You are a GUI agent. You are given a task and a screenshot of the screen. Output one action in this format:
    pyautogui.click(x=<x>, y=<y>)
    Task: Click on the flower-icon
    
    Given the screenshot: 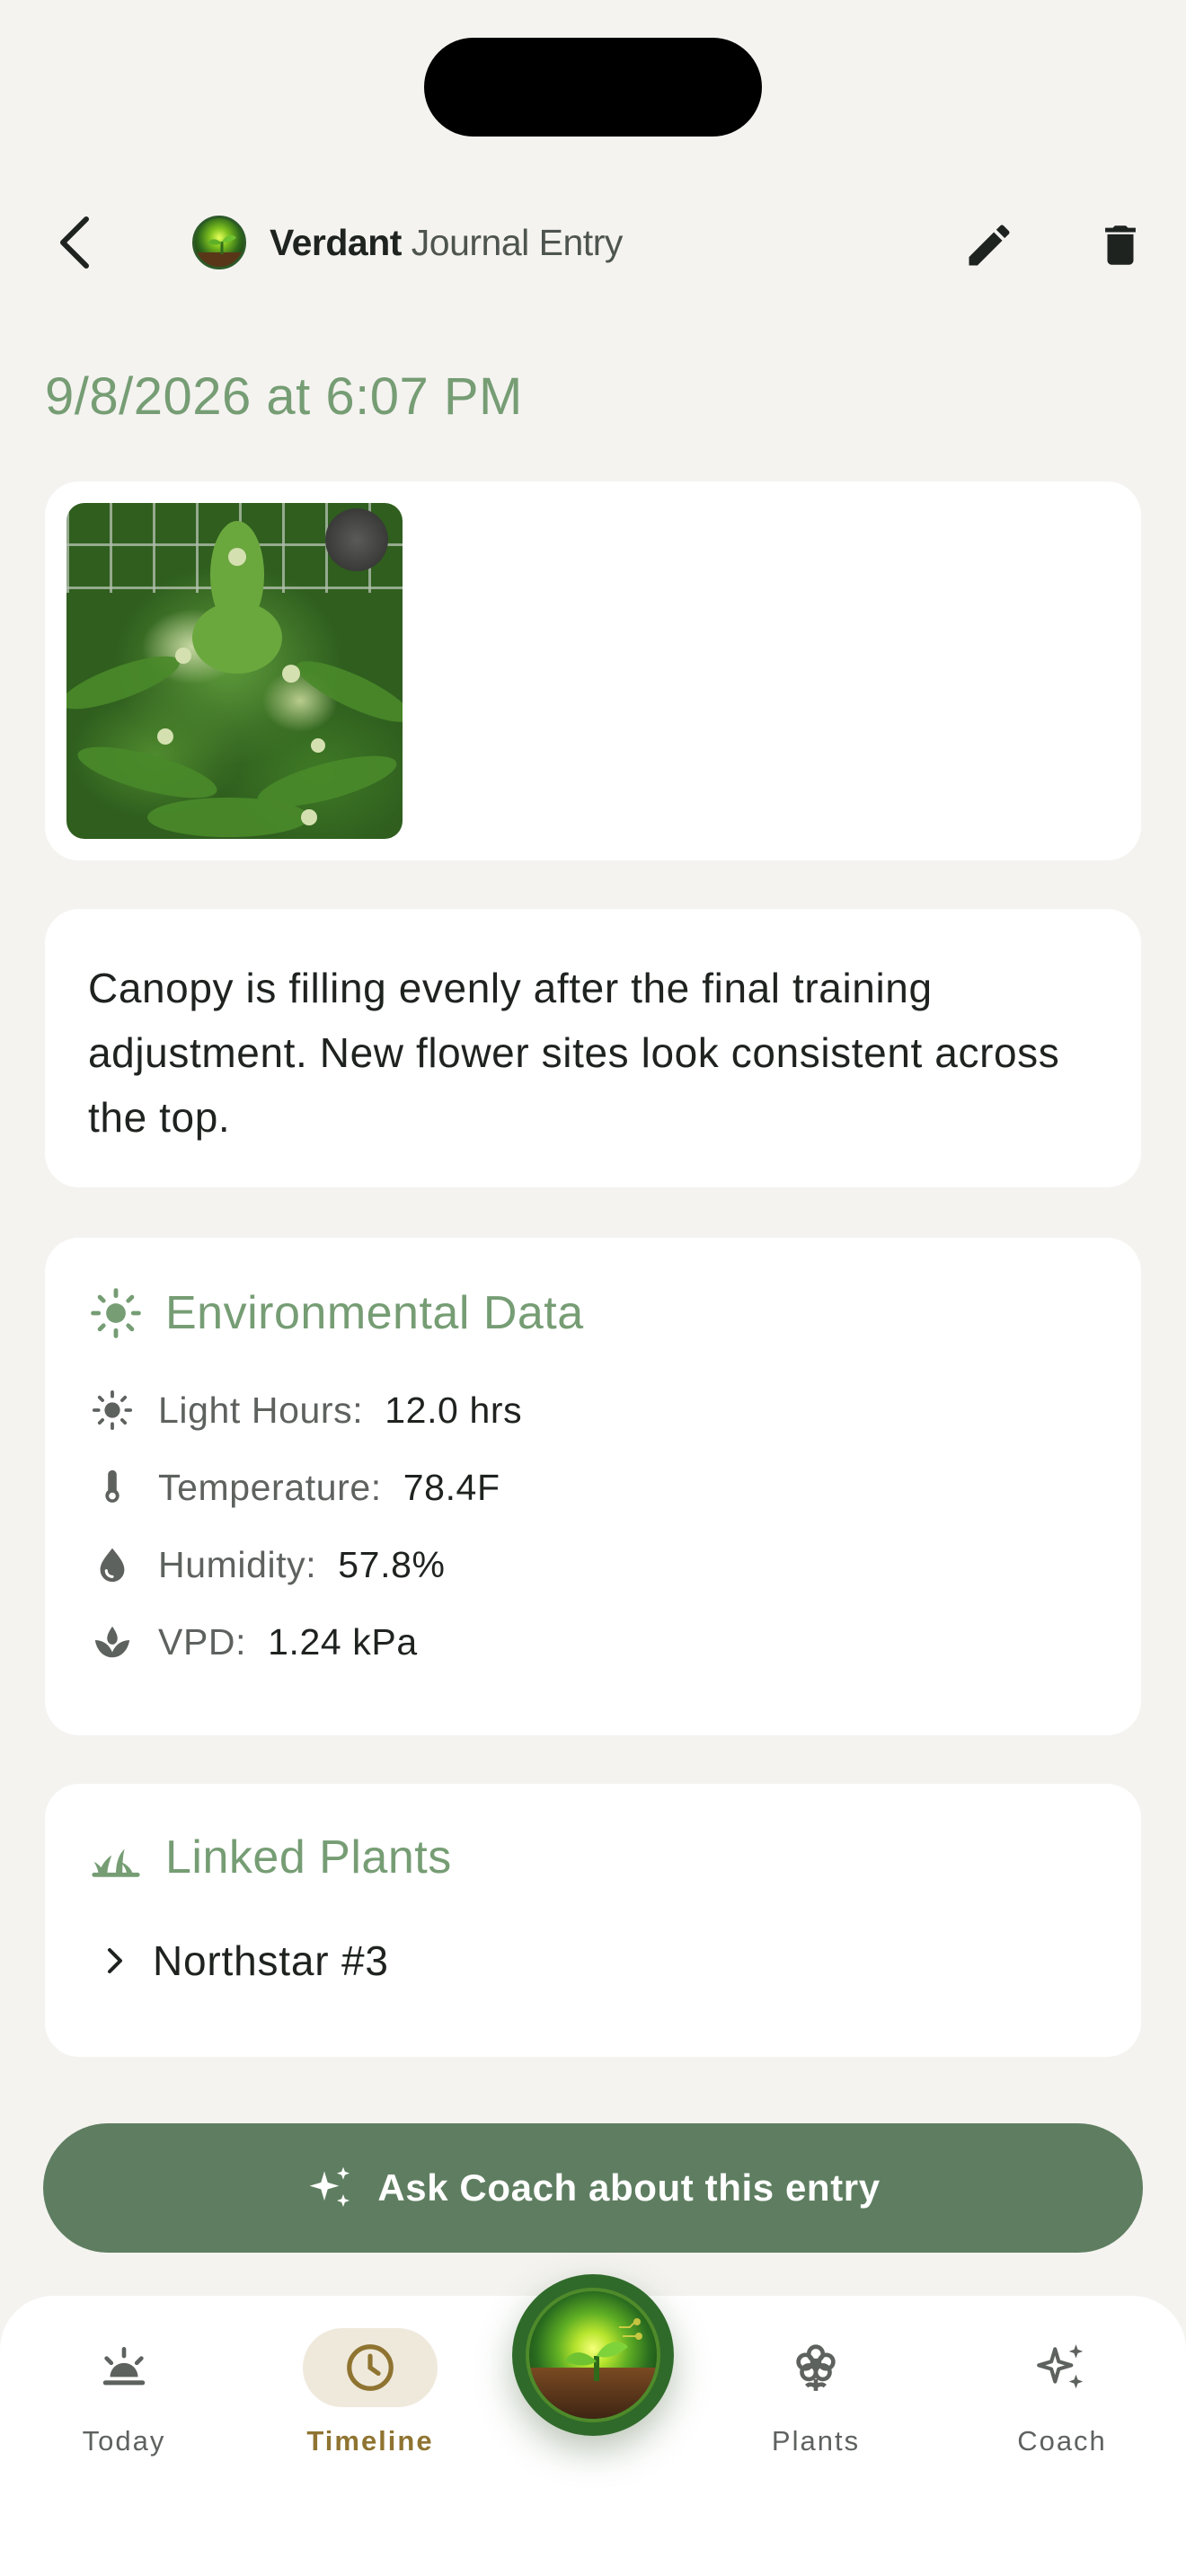 What is the action you would take?
    pyautogui.click(x=816, y=2367)
    